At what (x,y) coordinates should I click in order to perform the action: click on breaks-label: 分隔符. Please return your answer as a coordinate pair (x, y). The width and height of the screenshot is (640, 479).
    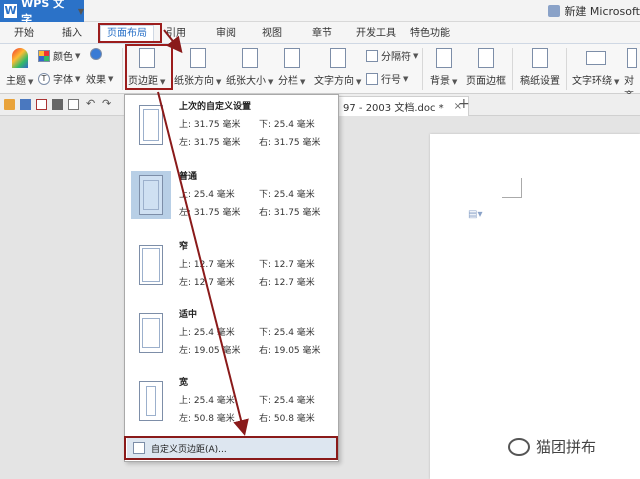
    Looking at the image, I should click on (396, 57).